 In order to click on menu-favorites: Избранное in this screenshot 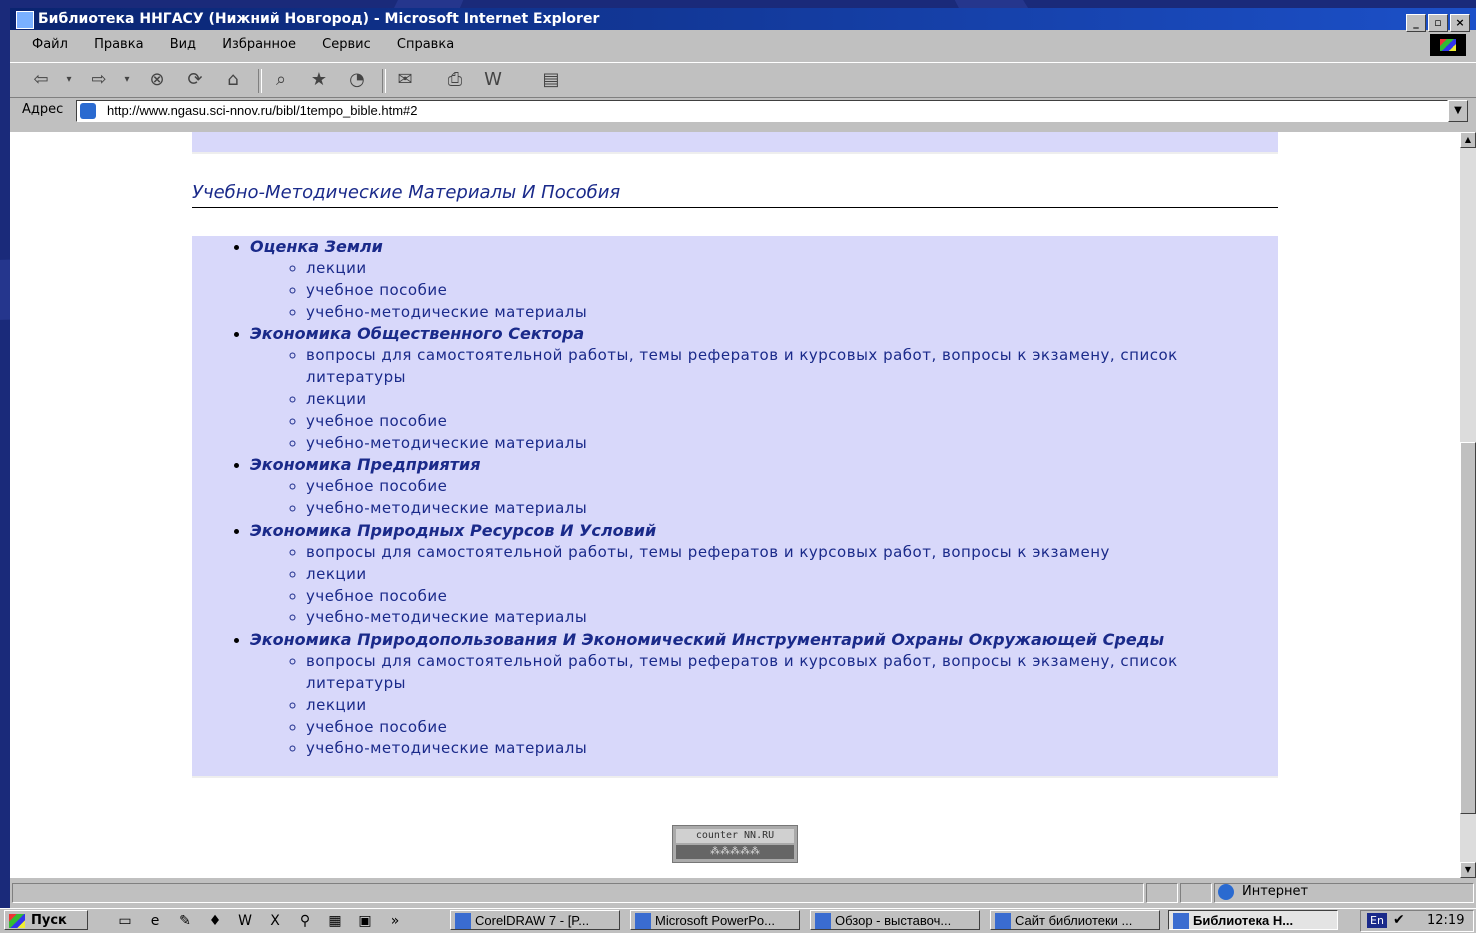, I will do `click(259, 45)`.